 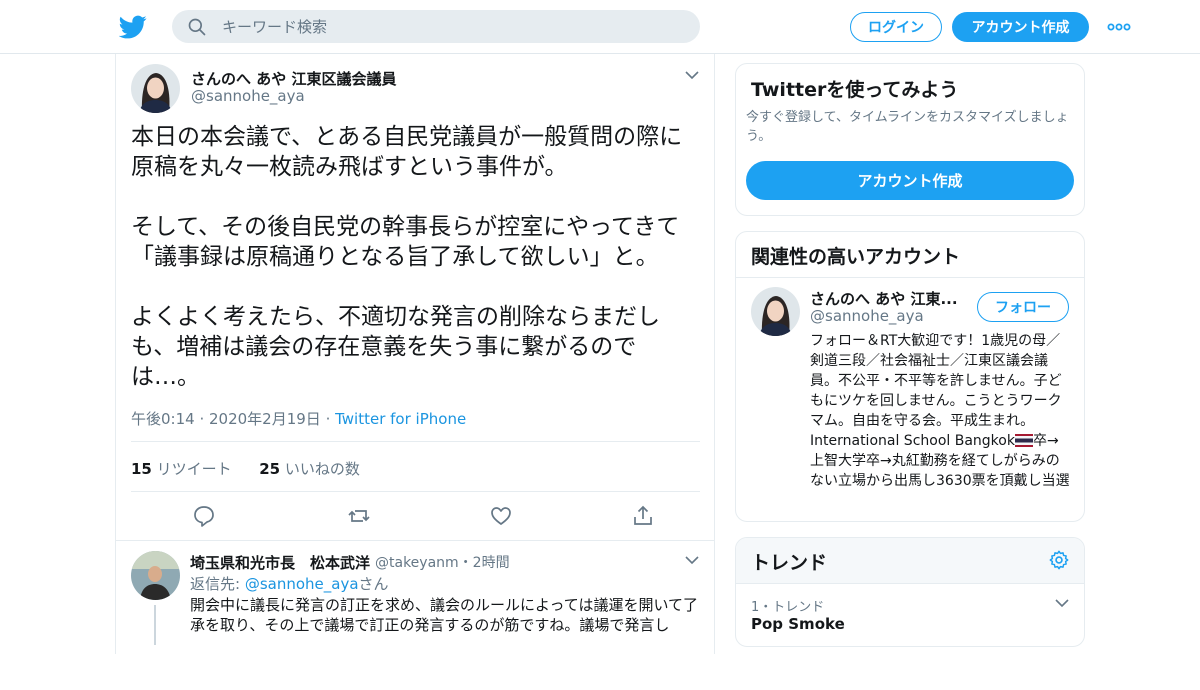 I want to click on reply-author-name: 埼玉県和光市長 松本武洋, so click(x=280, y=562).